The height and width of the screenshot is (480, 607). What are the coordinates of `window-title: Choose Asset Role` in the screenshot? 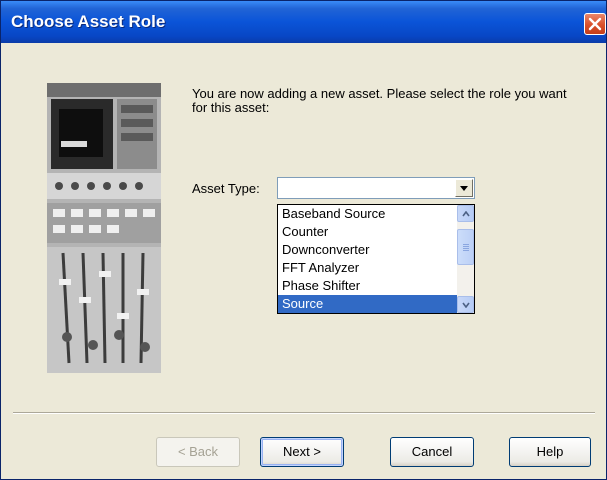 It's located at (88, 21).